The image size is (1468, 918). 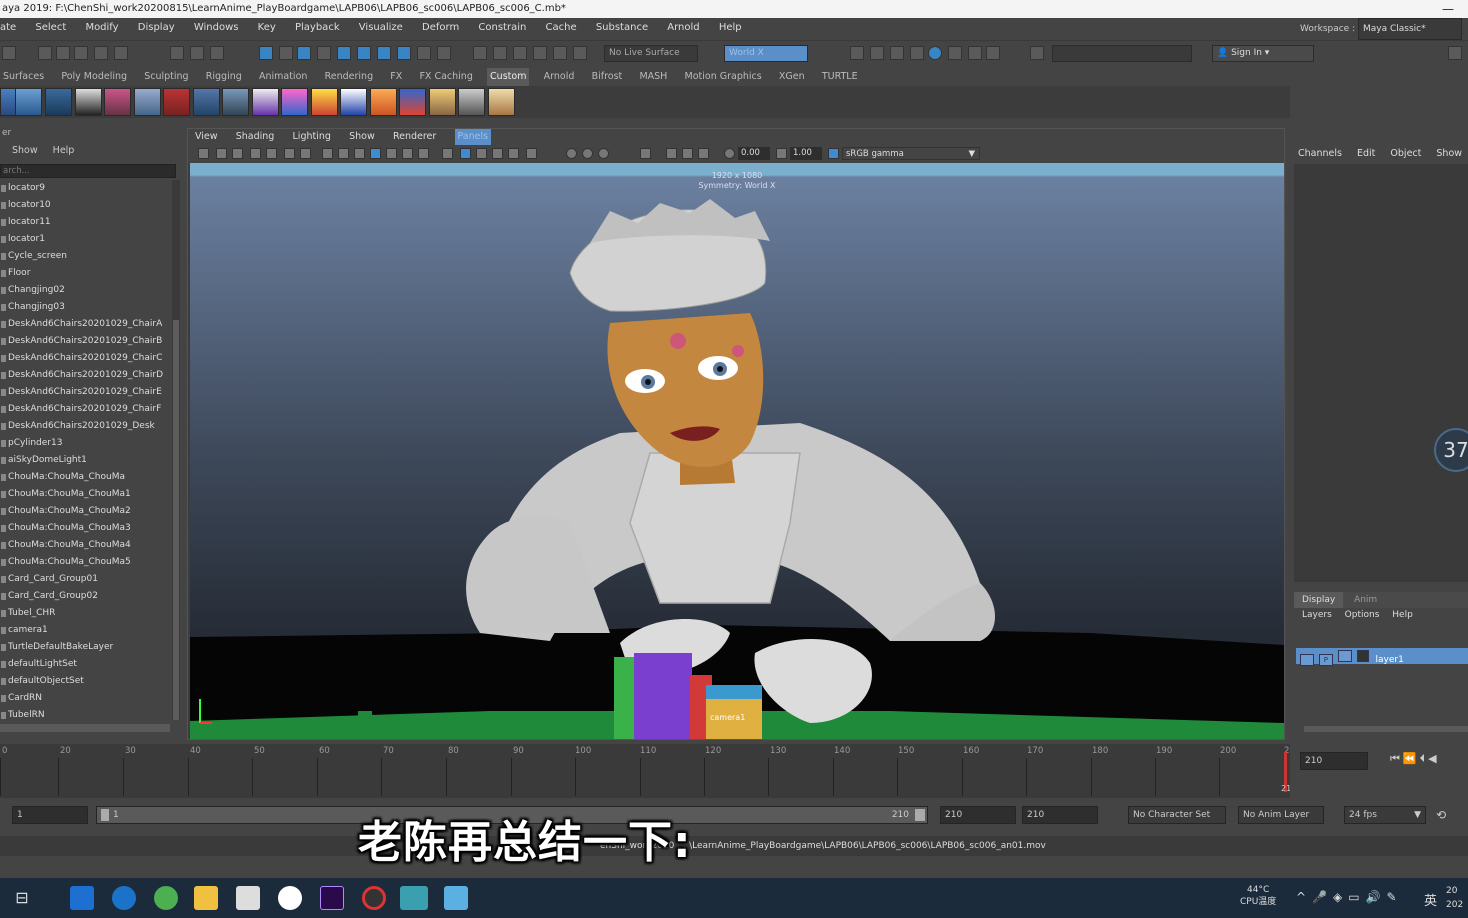 I want to click on shelf-tab-arnold: Arnold, so click(x=559, y=77).